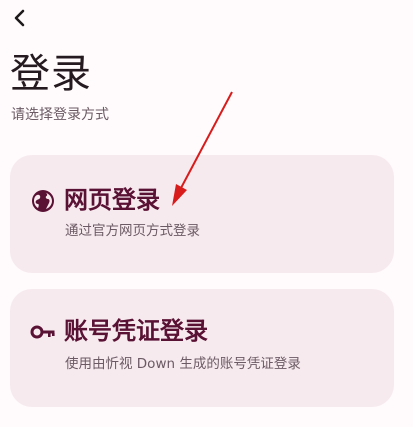 The image size is (413, 427). I want to click on page-title: 登录, so click(51, 74).